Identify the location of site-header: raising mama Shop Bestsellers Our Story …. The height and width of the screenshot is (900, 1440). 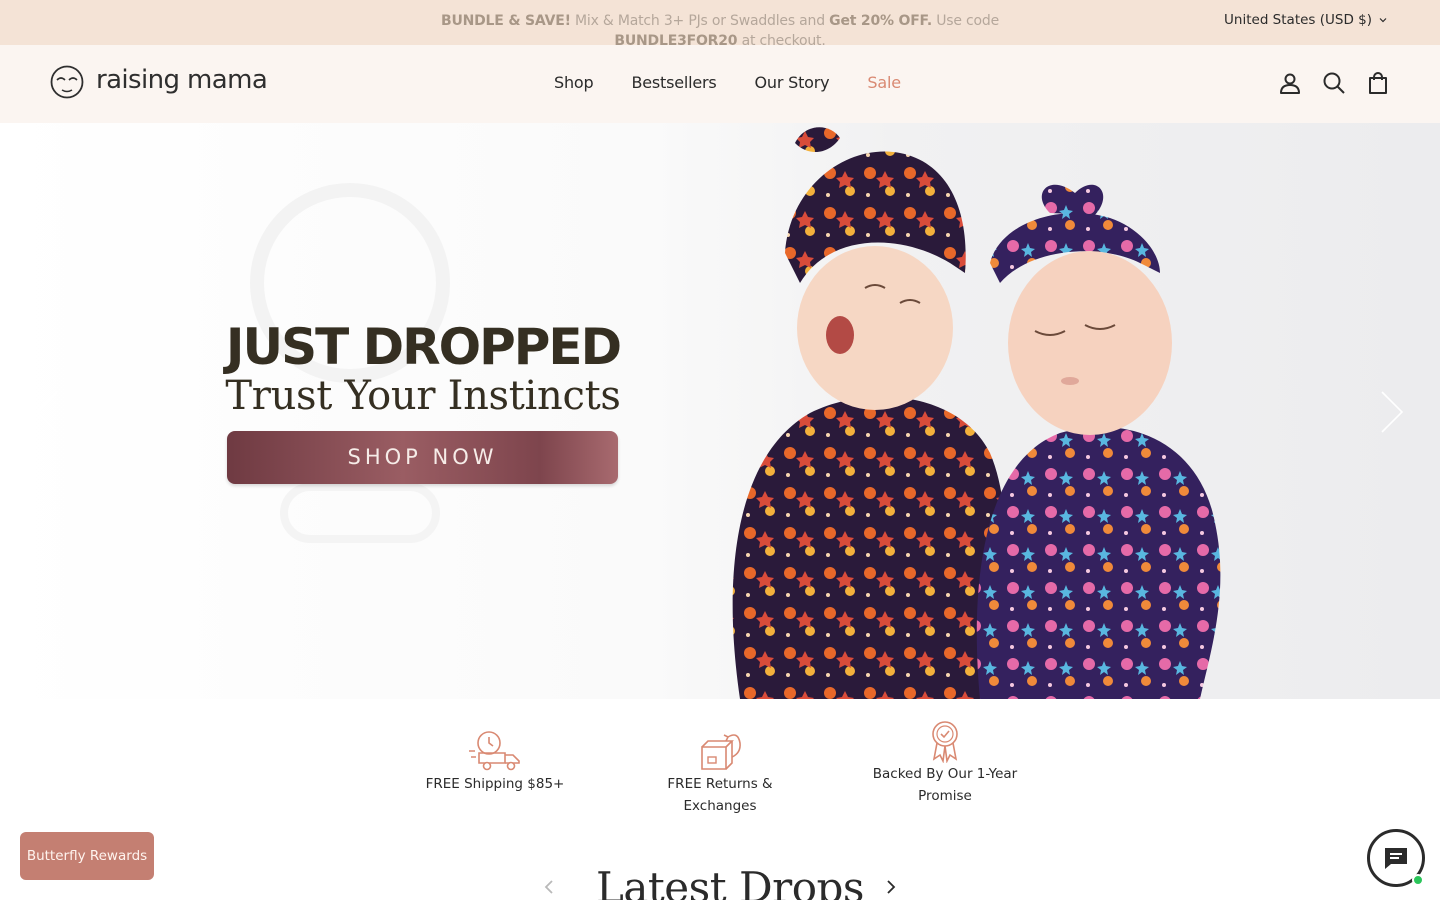
(720, 84).